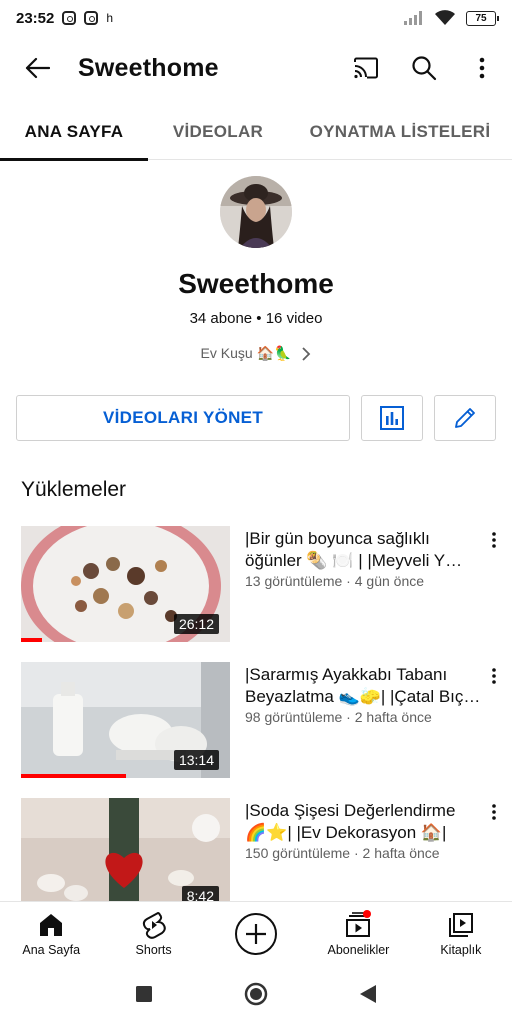 The height and width of the screenshot is (1024, 512). Describe the element at coordinates (125, 856) in the screenshot. I see `video-thumbnail: 8:42` at that location.